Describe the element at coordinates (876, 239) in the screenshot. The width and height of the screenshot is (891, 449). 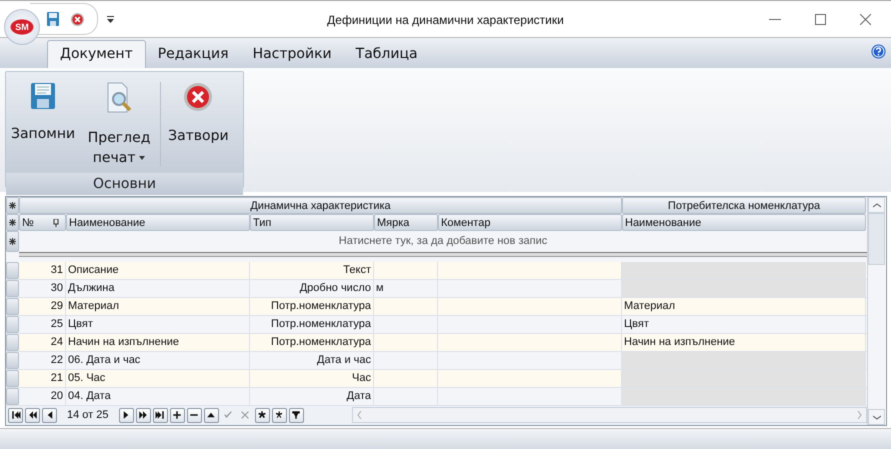
I see `scroll-thumb` at that location.